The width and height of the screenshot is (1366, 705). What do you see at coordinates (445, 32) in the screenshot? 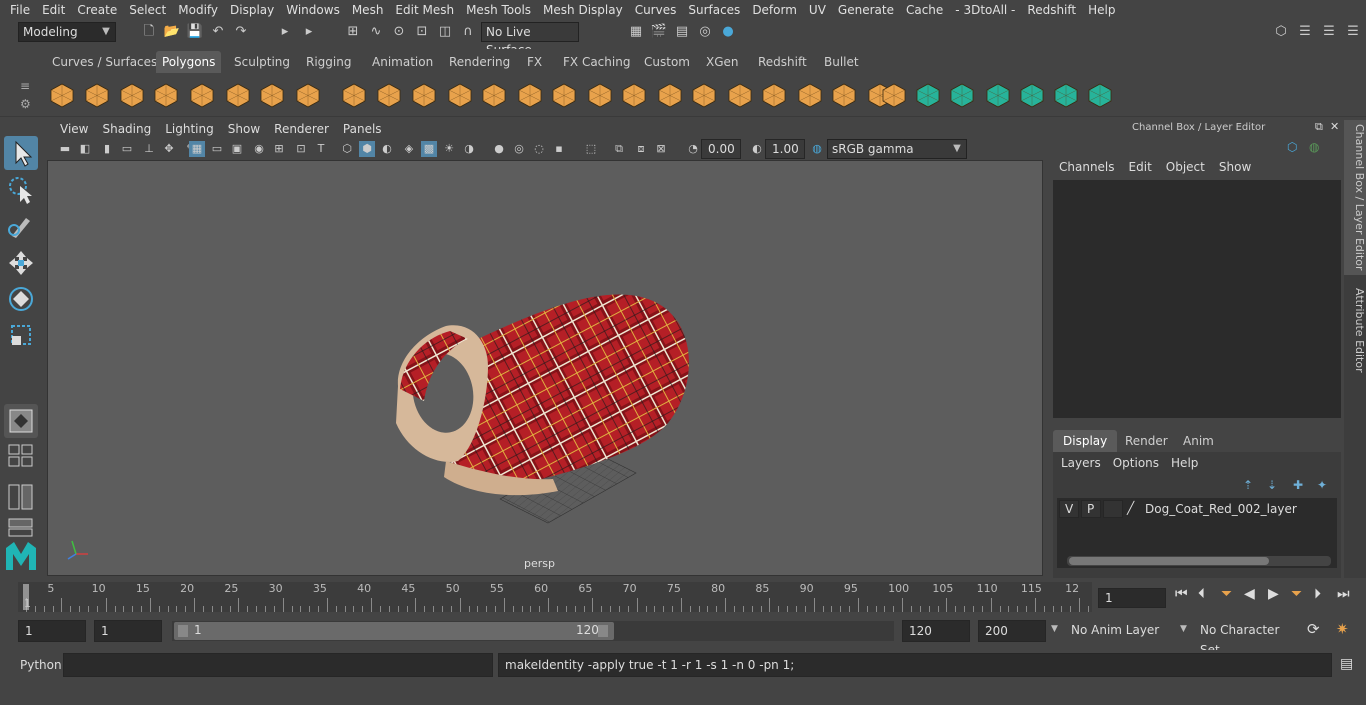
I see `snap-surface-icon: ◫` at bounding box center [445, 32].